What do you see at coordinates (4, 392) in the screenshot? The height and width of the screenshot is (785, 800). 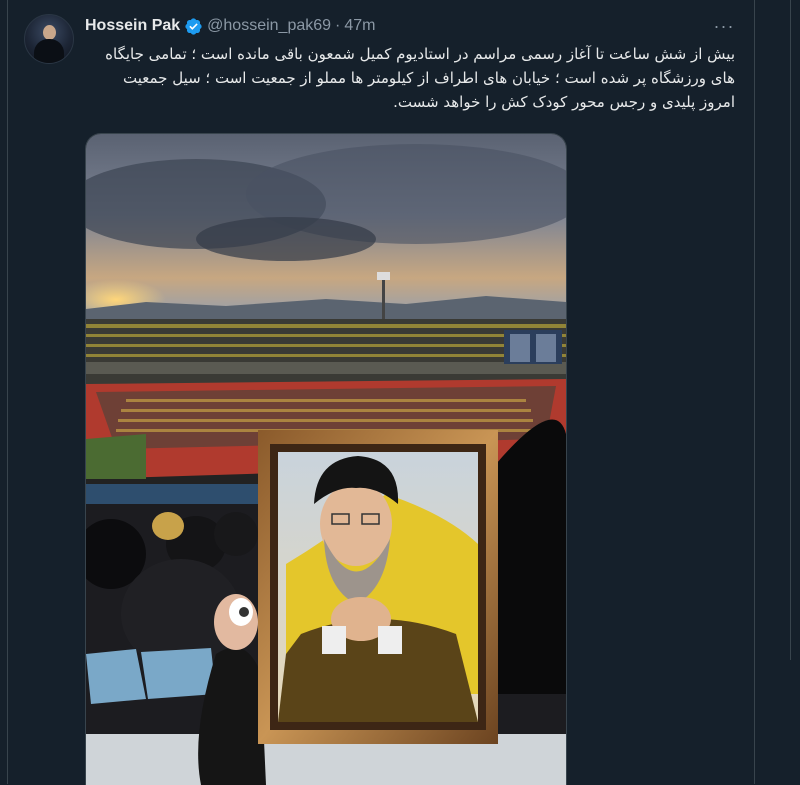 I see `left-column-border` at bounding box center [4, 392].